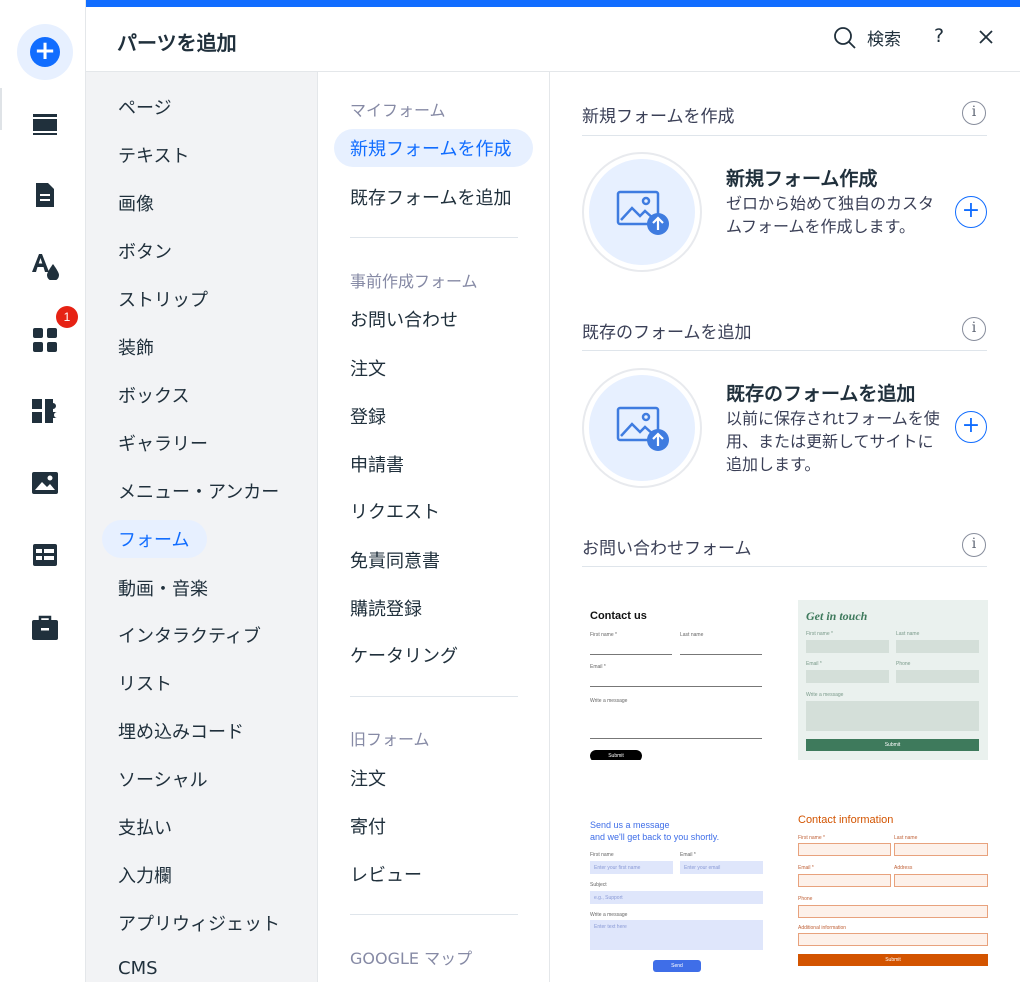 Image resolution: width=1020 pixels, height=982 pixels. What do you see at coordinates (430, 197) in the screenshot?
I see `subcategory-item: 既存フォームを追加` at bounding box center [430, 197].